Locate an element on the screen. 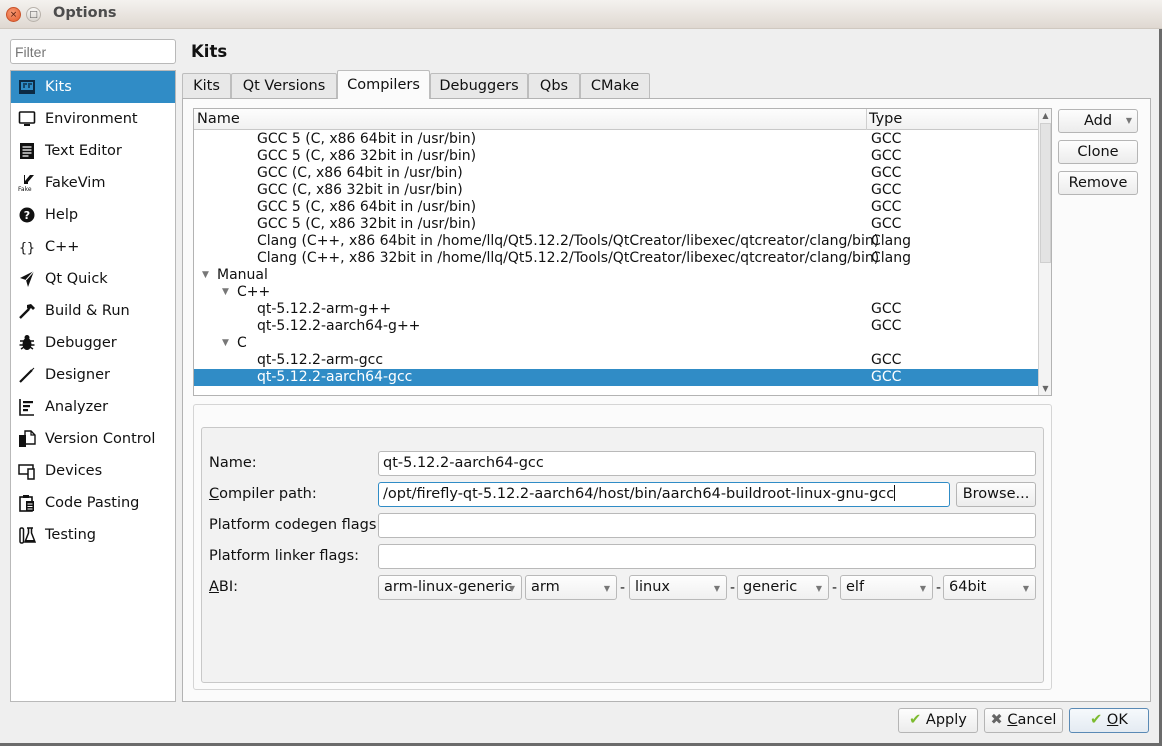  chevron-down-icon: ▼ is located at coordinates (511, 588).